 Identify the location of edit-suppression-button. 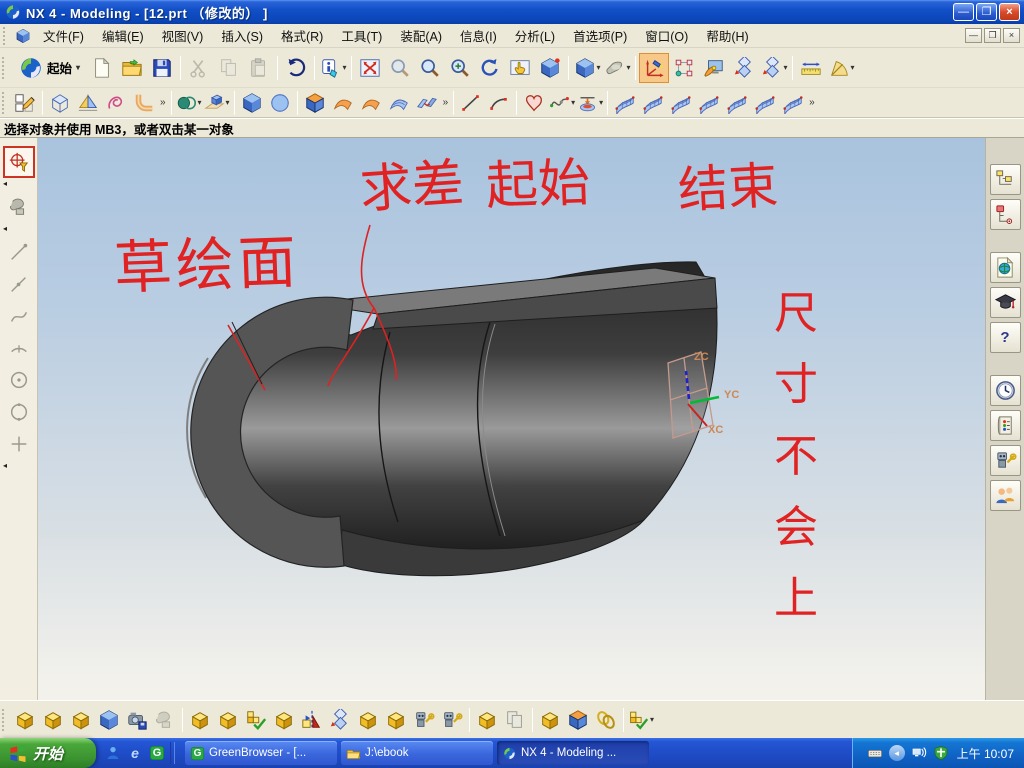
(452, 720).